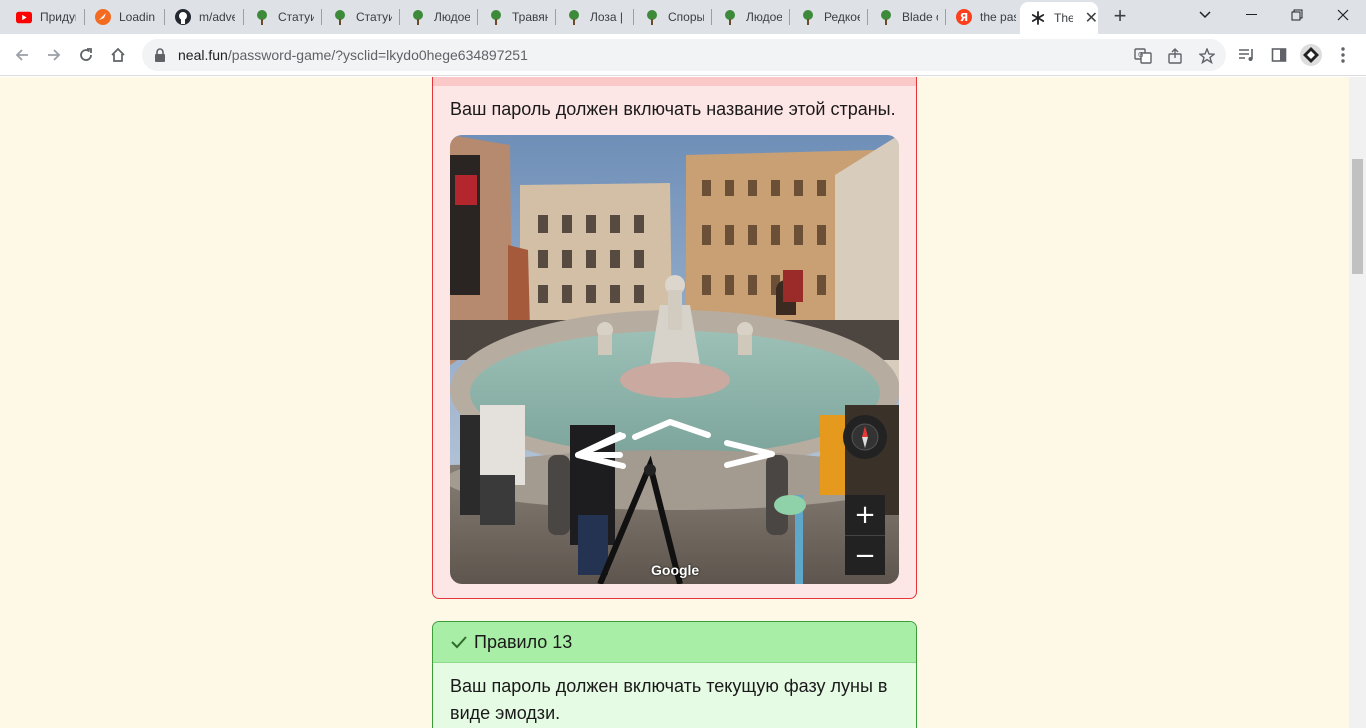 The image size is (1366, 728). I want to click on rule-header: Правило 13, so click(674, 642).